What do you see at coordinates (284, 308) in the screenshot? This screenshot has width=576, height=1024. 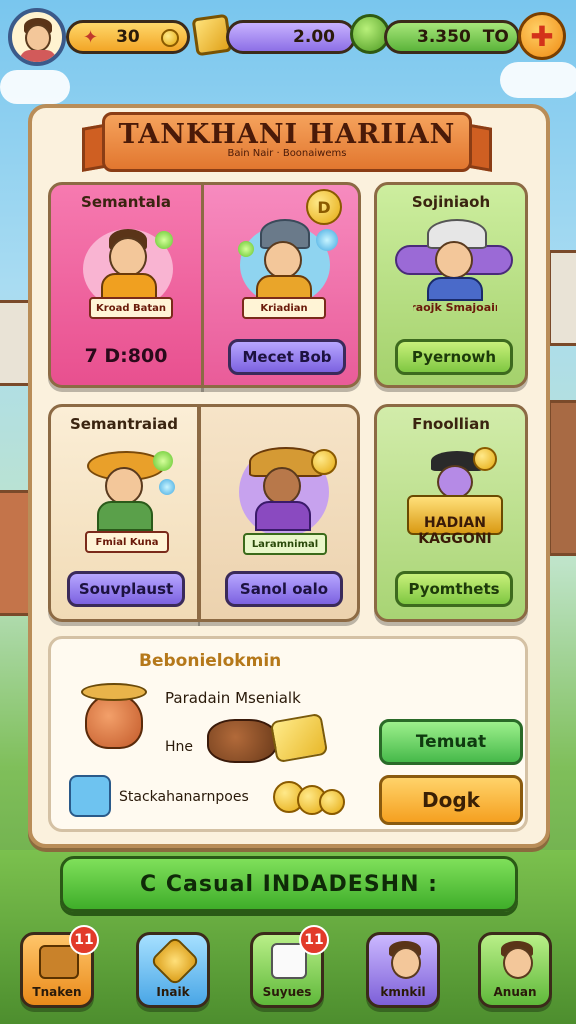 I see `hero-name-banner: Kriadian` at bounding box center [284, 308].